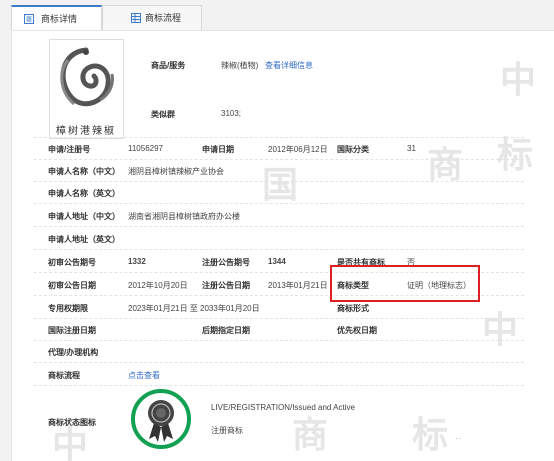 Image resolution: width=554 pixels, height=461 pixels. I want to click on similar-group-label: 类似群, so click(163, 114).